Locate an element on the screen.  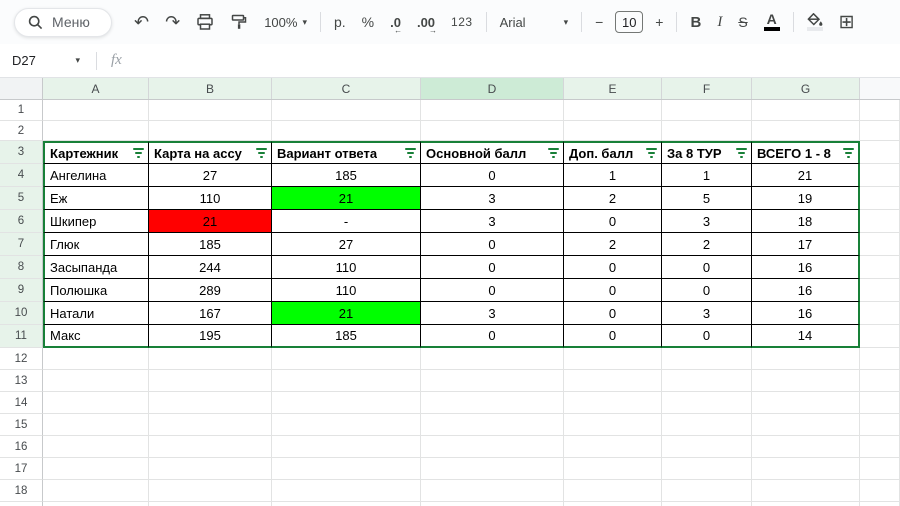
cell-C15 is located at coordinates (346, 425).